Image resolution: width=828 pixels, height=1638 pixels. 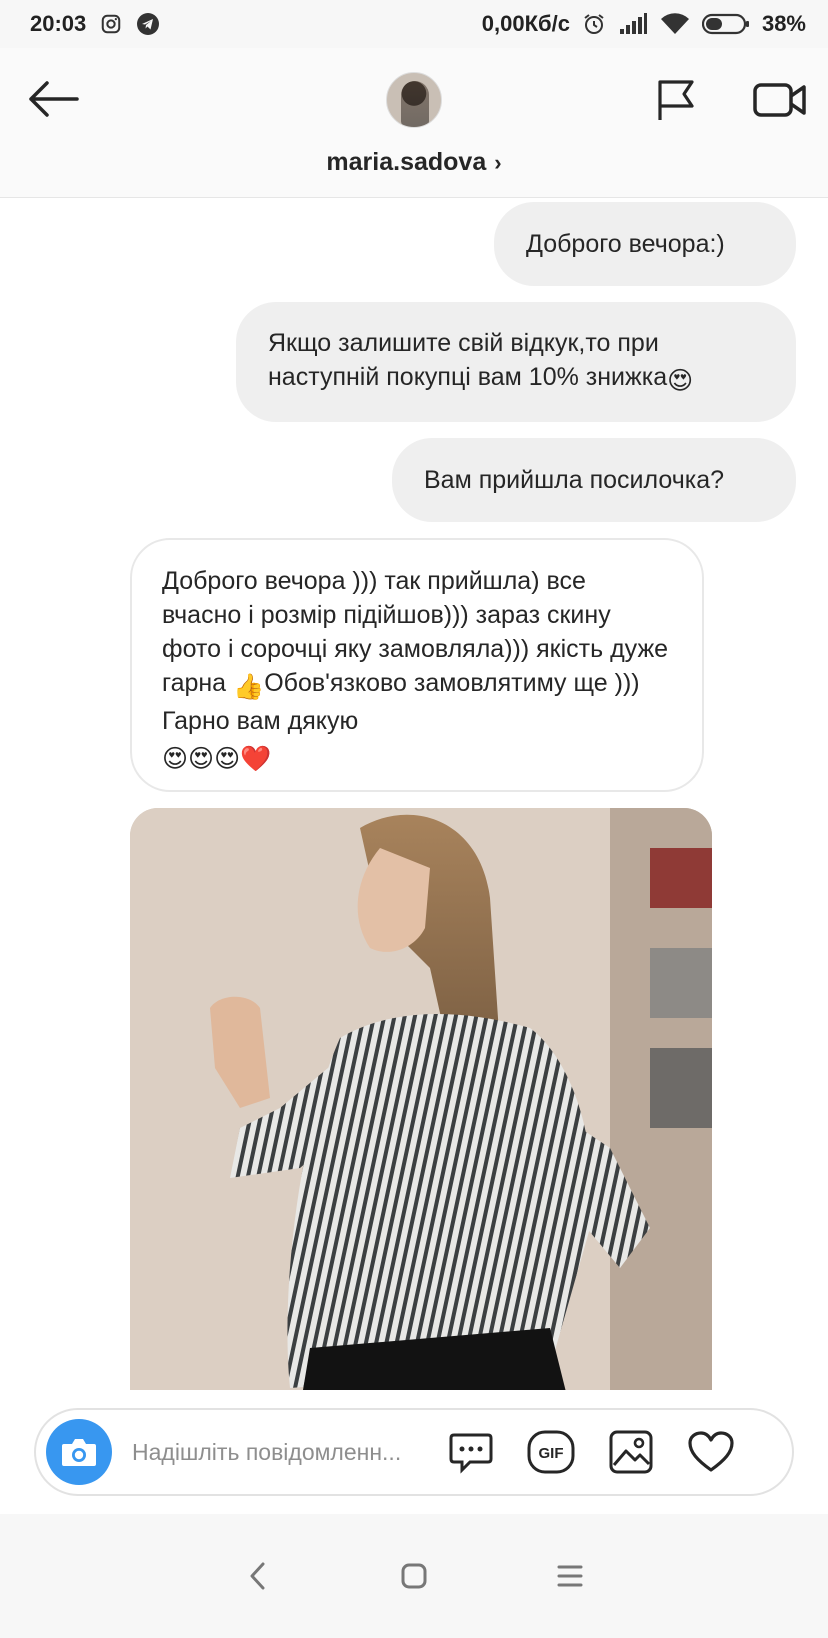 I want to click on message-text: Доброго вечора:), so click(x=625, y=244).